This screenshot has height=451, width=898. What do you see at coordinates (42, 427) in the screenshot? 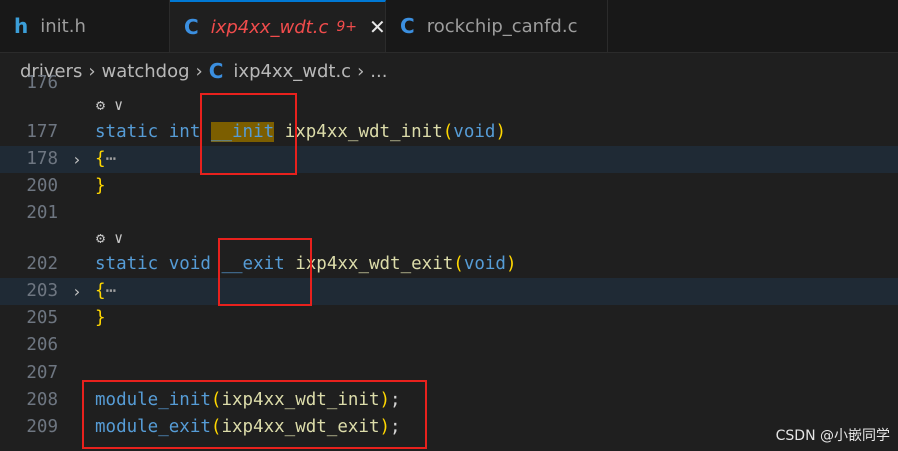
I see `line-number: 209` at bounding box center [42, 427].